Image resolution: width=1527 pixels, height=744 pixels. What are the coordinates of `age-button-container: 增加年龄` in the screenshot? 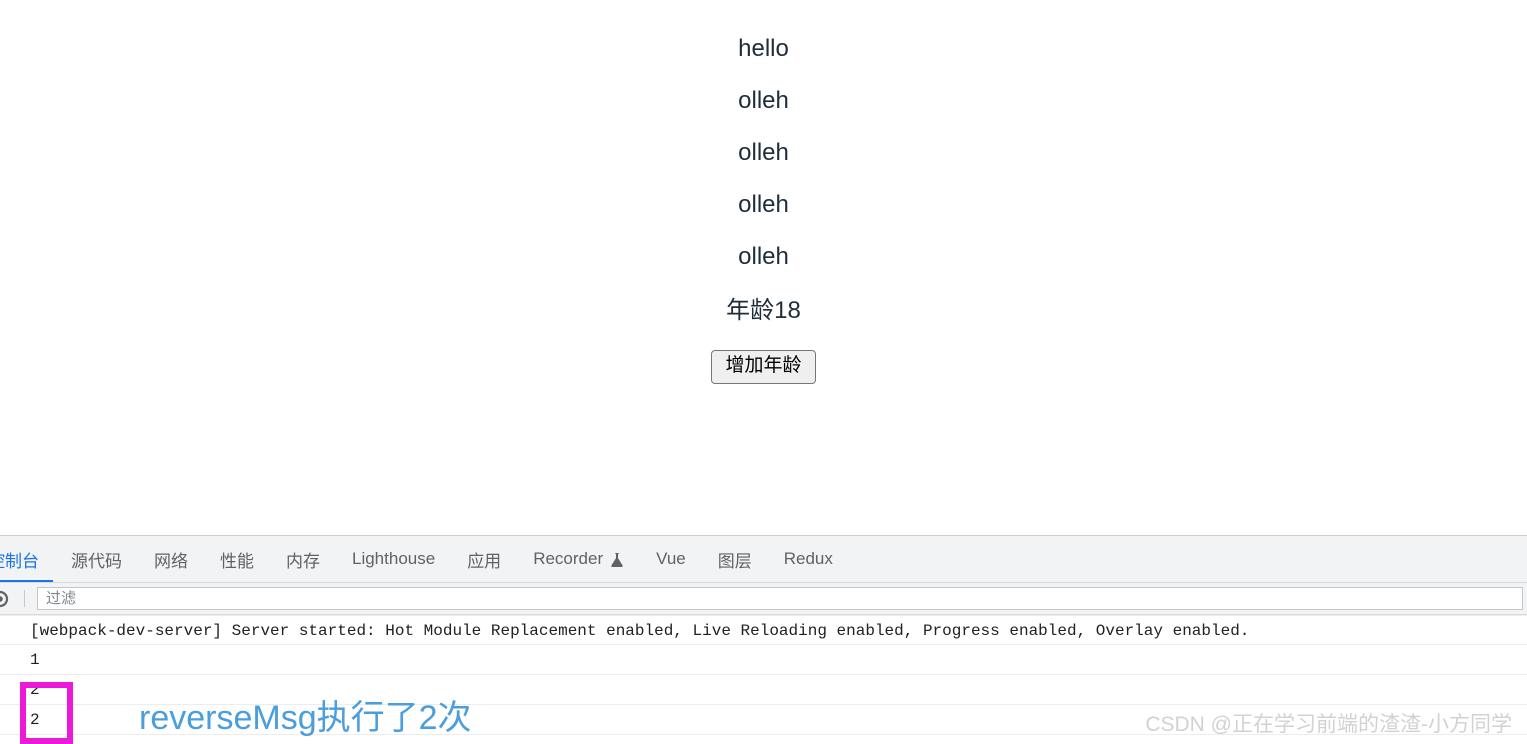 It's located at (763, 367).